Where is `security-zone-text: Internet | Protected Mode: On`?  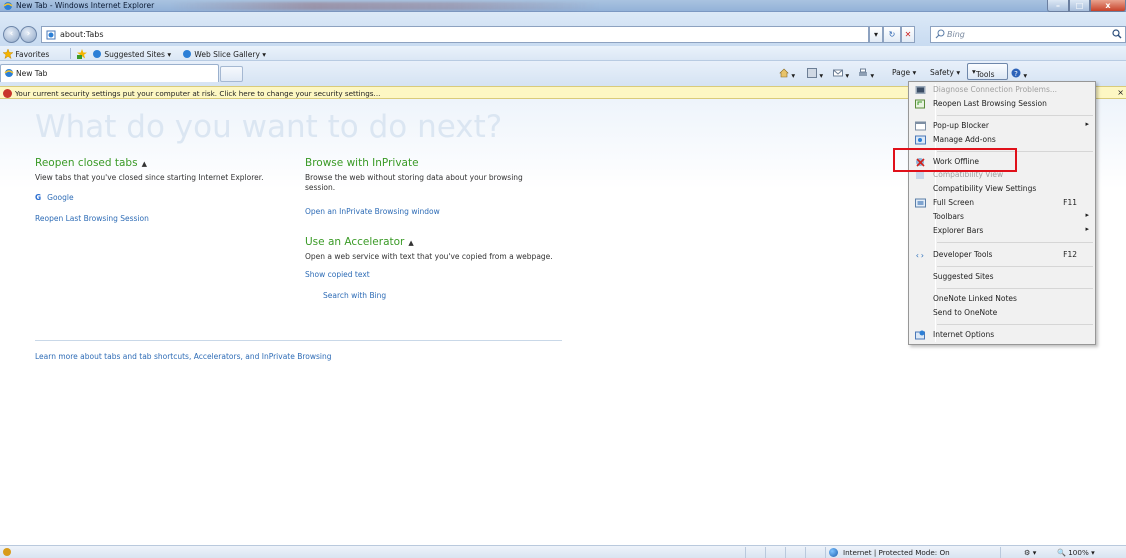 security-zone-text: Internet | Protected Mode: On is located at coordinates (896, 552).